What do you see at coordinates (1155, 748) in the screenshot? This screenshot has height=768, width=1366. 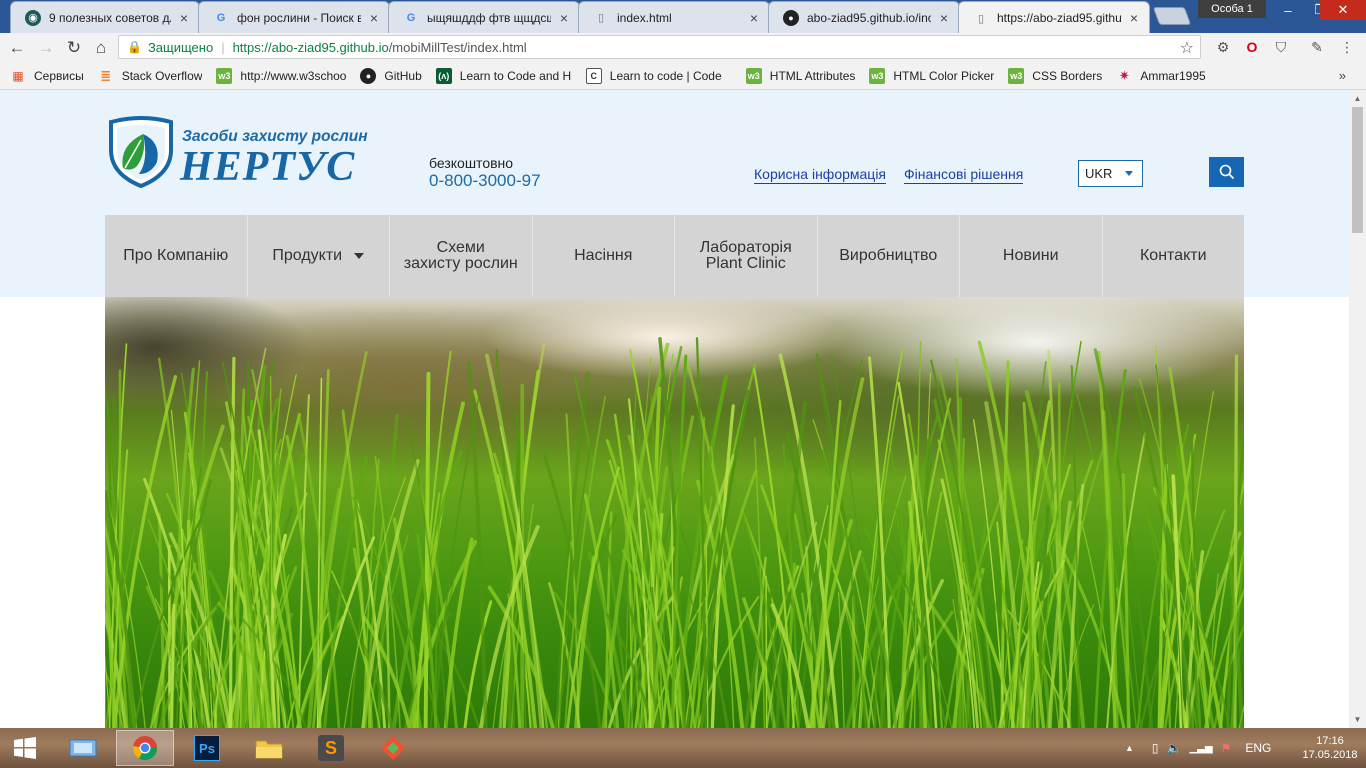 I see `battery-icon: ▯` at bounding box center [1155, 748].